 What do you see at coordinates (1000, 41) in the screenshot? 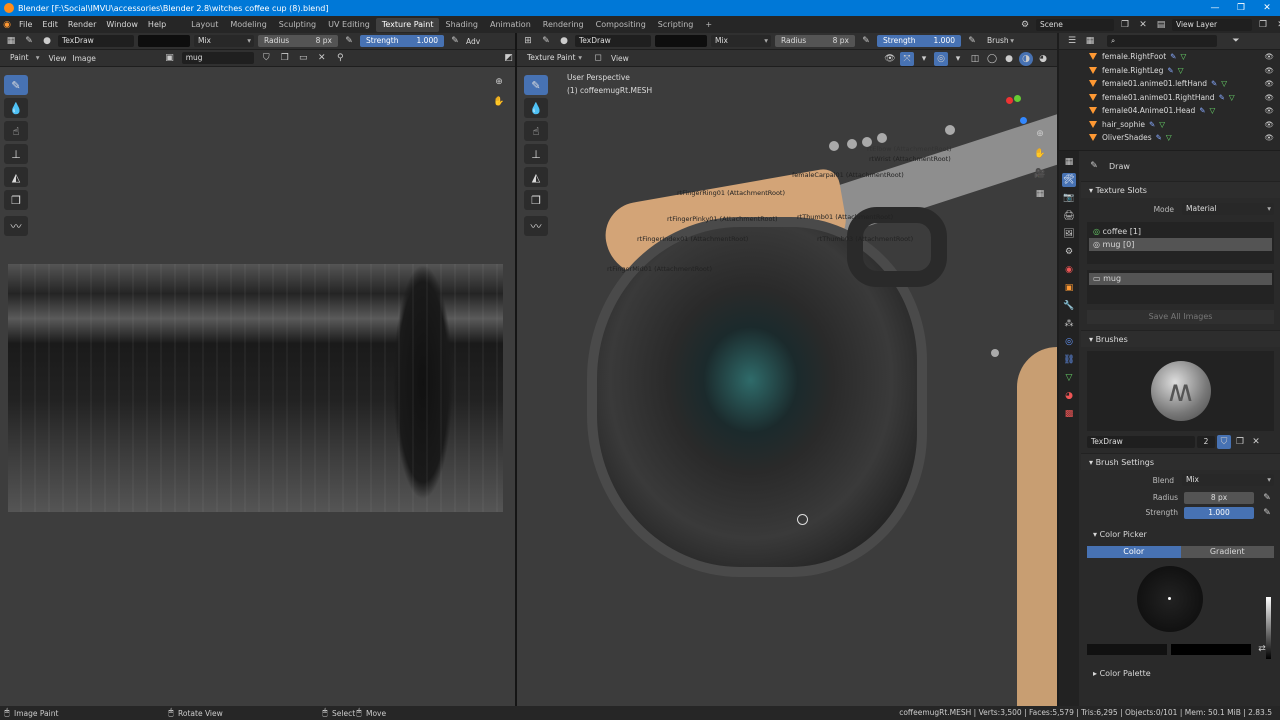
I see `brush-menu: Brush` at bounding box center [1000, 41].